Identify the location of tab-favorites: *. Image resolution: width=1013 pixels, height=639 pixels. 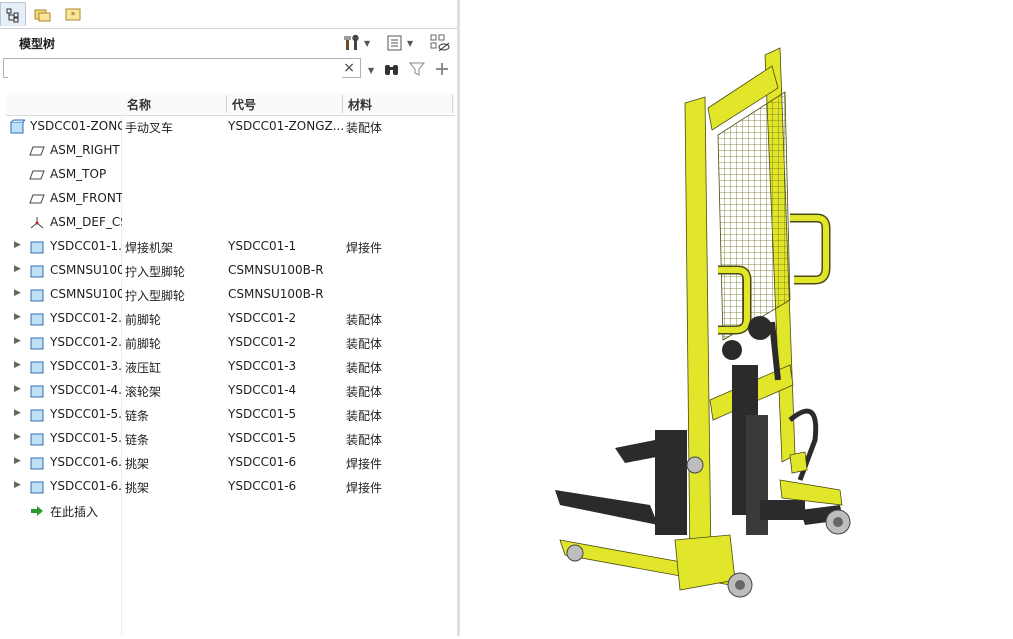
(73, 14).